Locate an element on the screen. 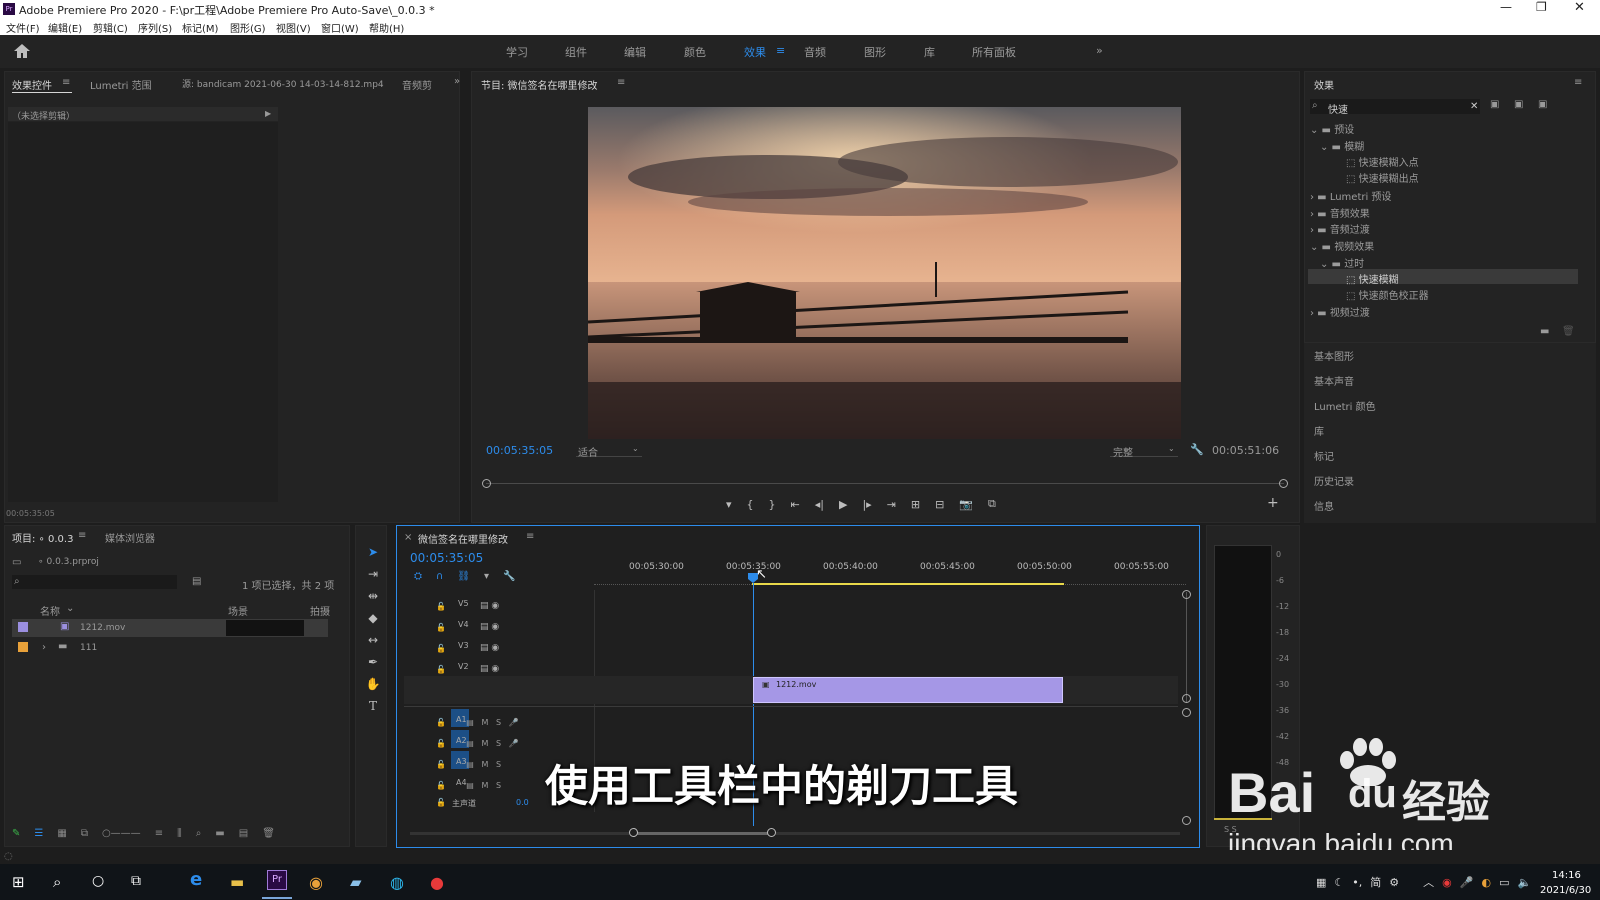  workspace-tab-learn: 学习 is located at coordinates (517, 52).